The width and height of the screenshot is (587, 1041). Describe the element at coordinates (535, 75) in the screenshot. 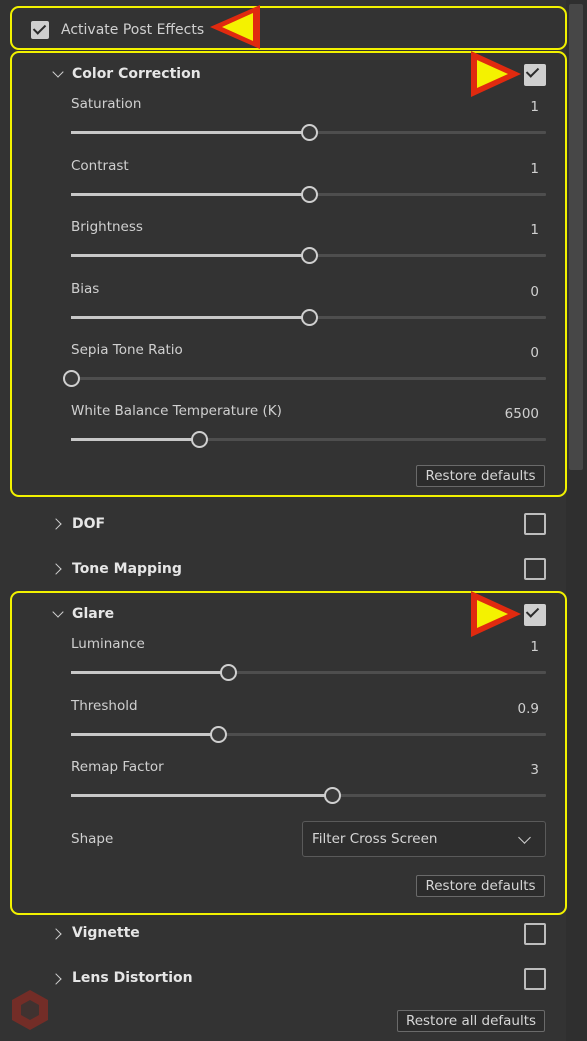

I see `color-correction-checkbox` at that location.